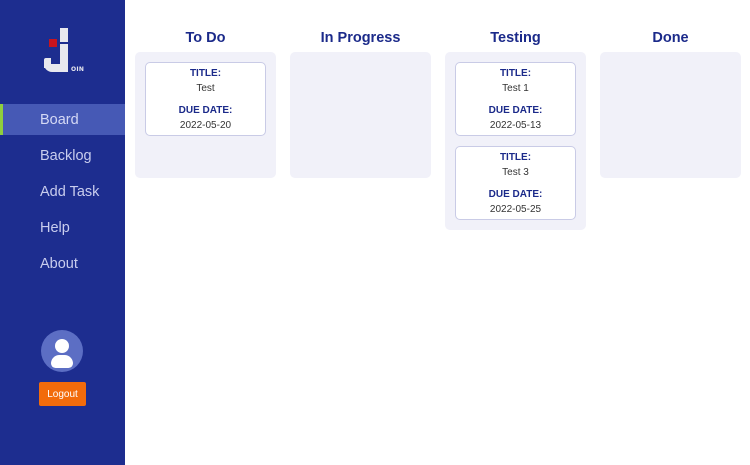 The image size is (750, 465). I want to click on sidebar-item-board: Board, so click(62, 119).